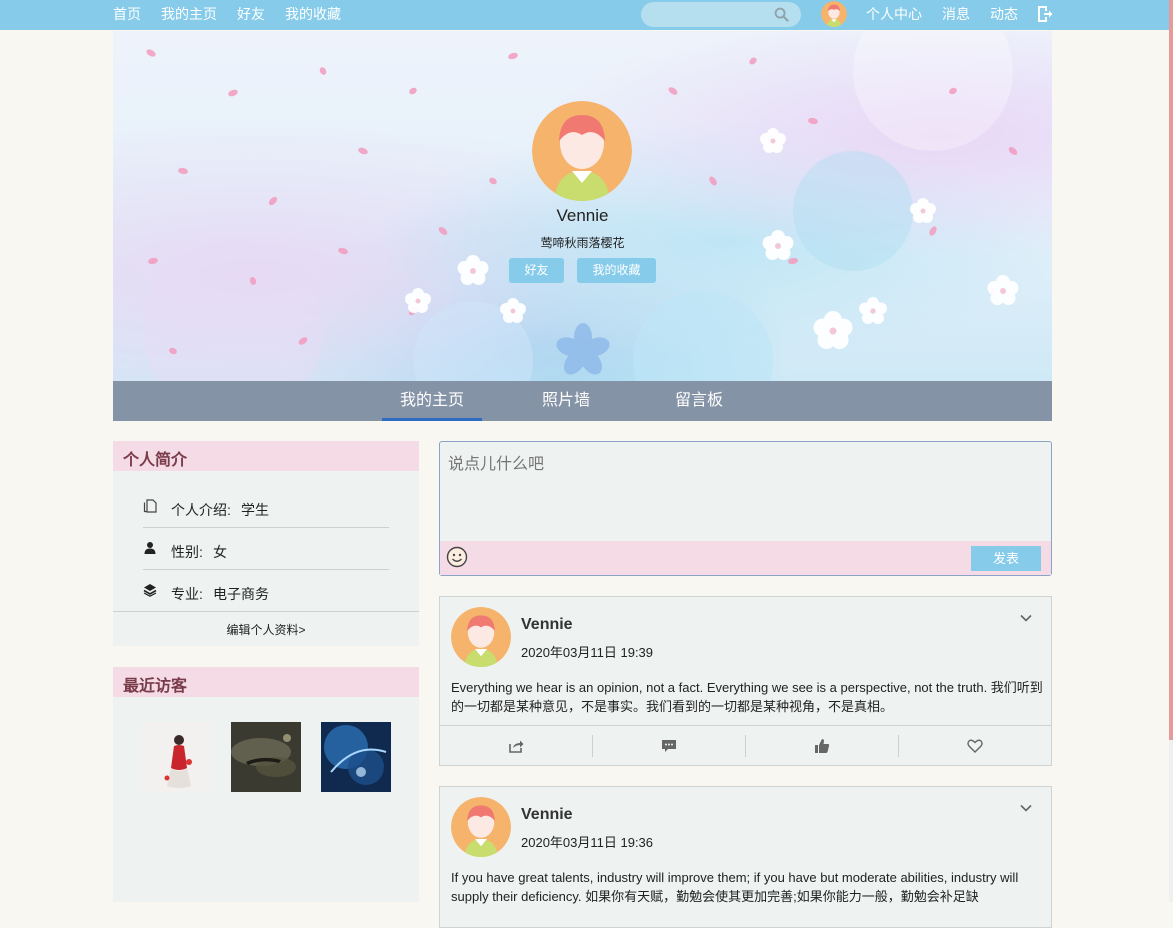 Image resolution: width=1173 pixels, height=928 pixels. What do you see at coordinates (834, 14) in the screenshot?
I see `user-avatar` at bounding box center [834, 14].